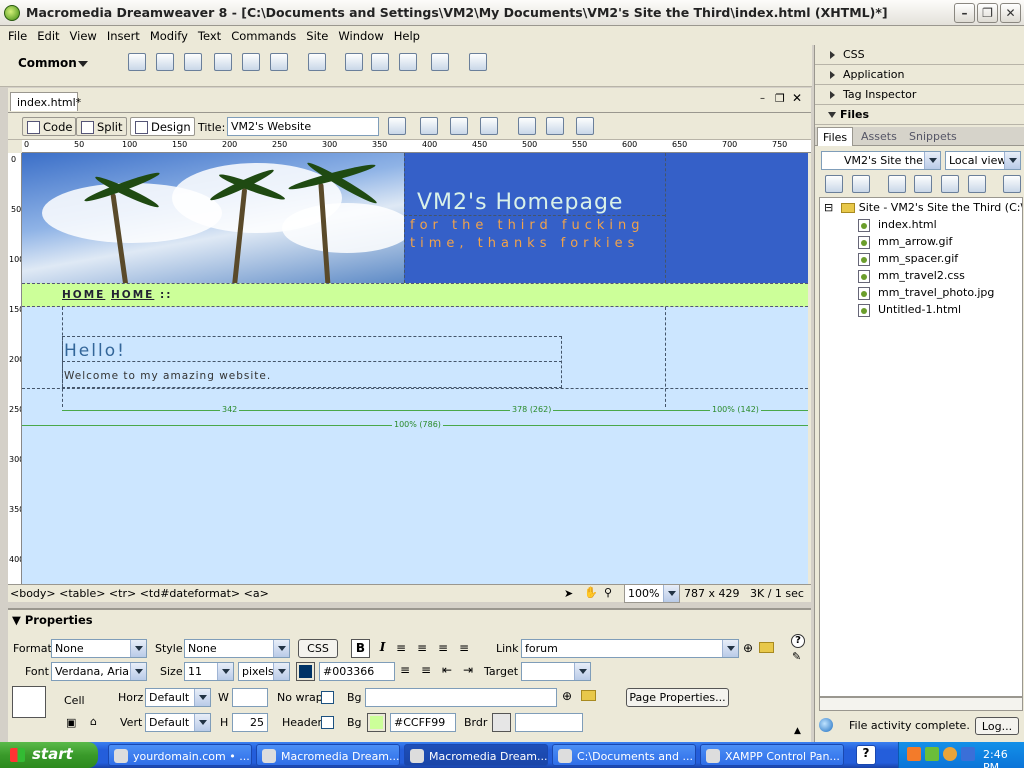 The image size is (1024, 768). What do you see at coordinates (49, 755) in the screenshot?
I see `start-button: start` at bounding box center [49, 755].